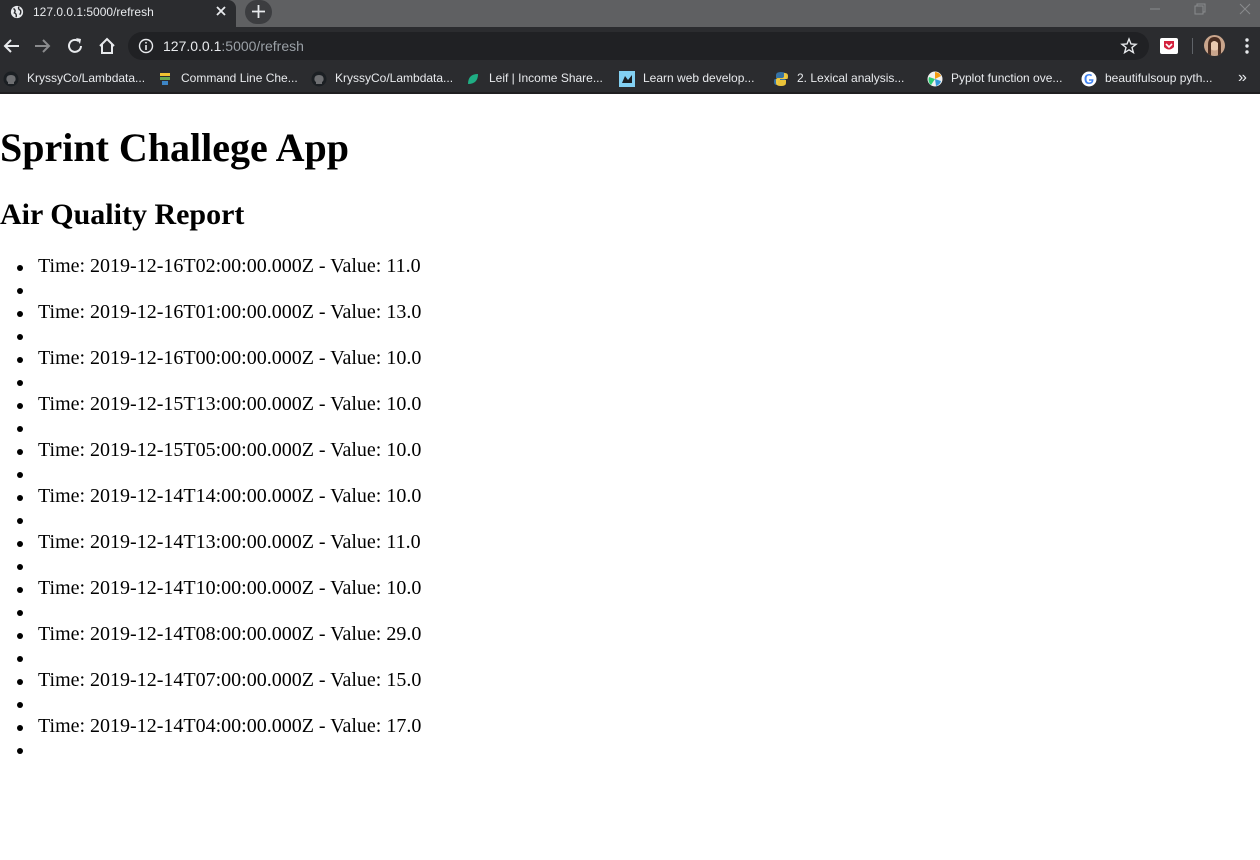  I want to click on browser-tab: 127.0.0.1:5000/refresh, so click(118, 13).